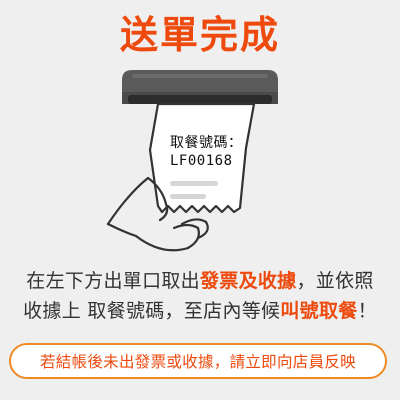 This screenshot has height=400, width=400. What do you see at coordinates (335, 281) in the screenshot?
I see `instruction-text-1b: ，並依照` at bounding box center [335, 281].